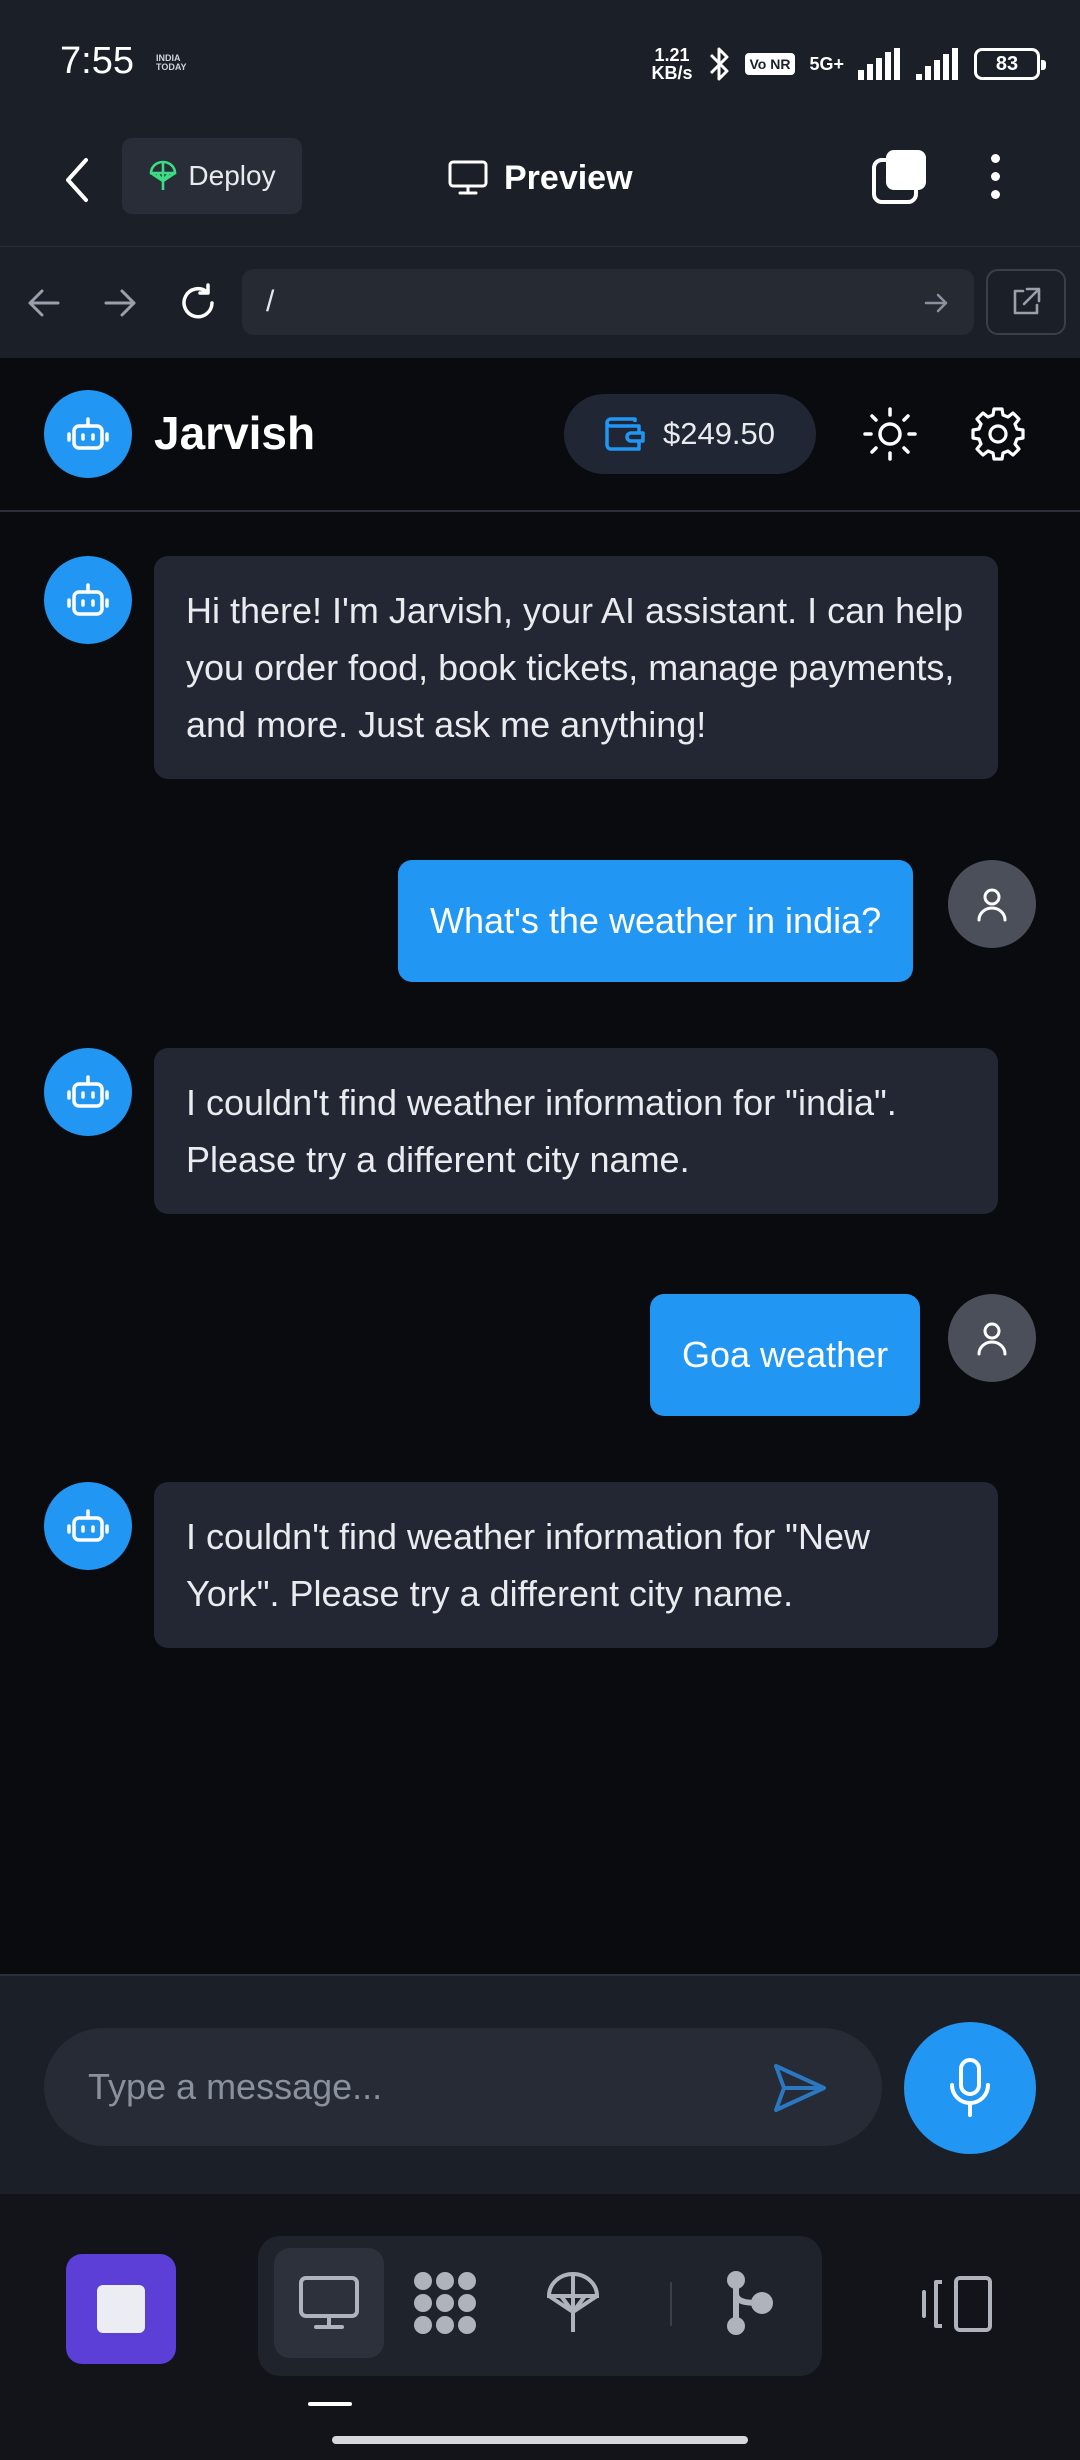  Describe the element at coordinates (1010, 64) in the screenshot. I see `battery-indicator: 83` at that location.